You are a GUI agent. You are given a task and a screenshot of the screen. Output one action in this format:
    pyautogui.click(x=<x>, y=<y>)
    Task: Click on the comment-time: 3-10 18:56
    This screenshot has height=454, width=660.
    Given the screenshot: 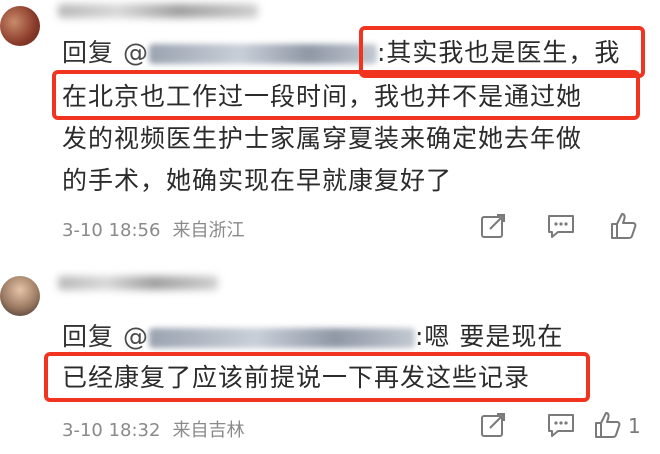 What is the action you would take?
    pyautogui.click(x=111, y=230)
    